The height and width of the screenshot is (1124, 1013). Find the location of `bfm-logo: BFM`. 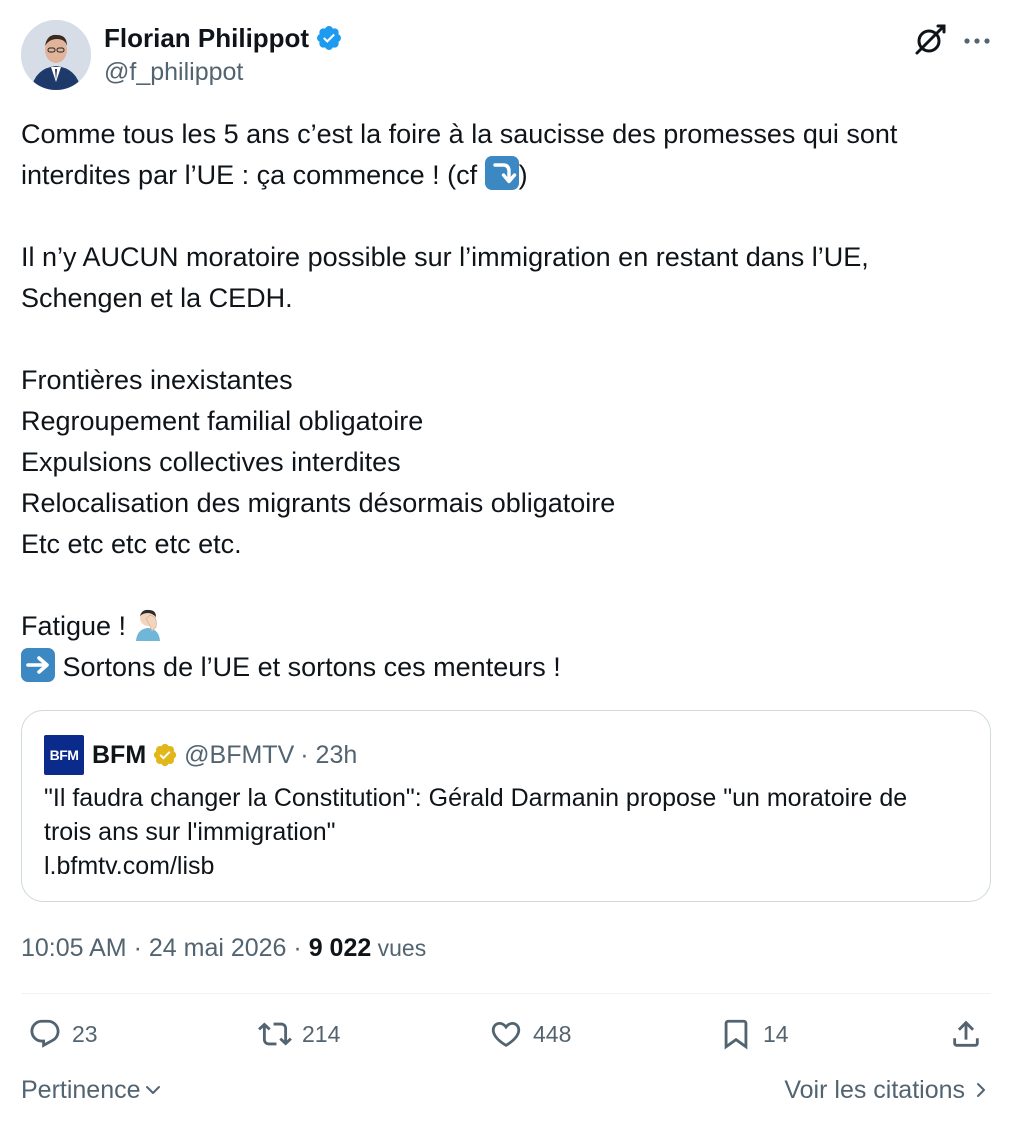

bfm-logo: BFM is located at coordinates (64, 755).